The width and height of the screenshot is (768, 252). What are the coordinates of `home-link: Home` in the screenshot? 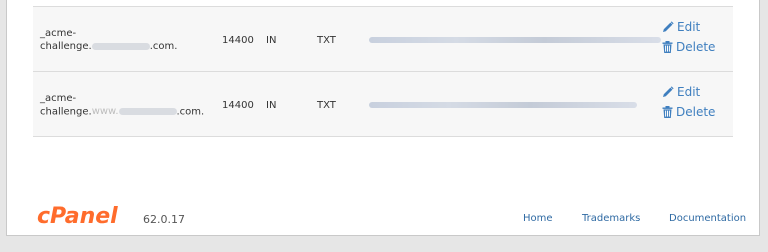 It's located at (538, 218).